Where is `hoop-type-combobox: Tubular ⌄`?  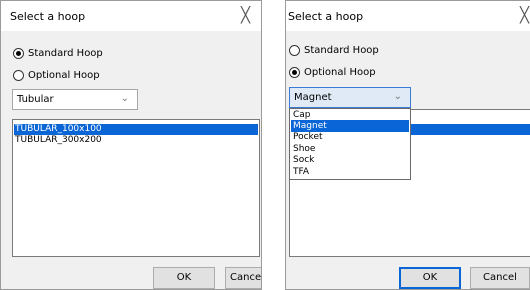 hoop-type-combobox: Tubular ⌄ is located at coordinates (75, 99).